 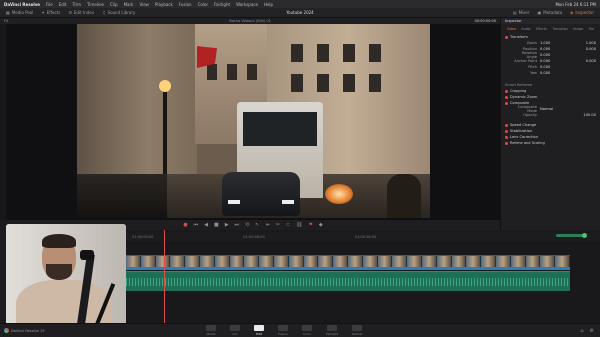 I want to click on app-menu: DaVinci Resolve, so click(x=22, y=4).